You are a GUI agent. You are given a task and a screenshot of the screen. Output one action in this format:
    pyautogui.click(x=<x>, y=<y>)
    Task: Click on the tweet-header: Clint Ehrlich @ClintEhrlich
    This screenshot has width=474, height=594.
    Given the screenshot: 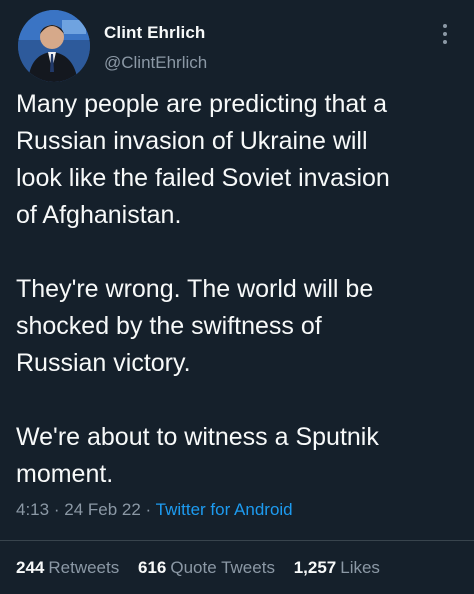 What is the action you would take?
    pyautogui.click(x=238, y=47)
    